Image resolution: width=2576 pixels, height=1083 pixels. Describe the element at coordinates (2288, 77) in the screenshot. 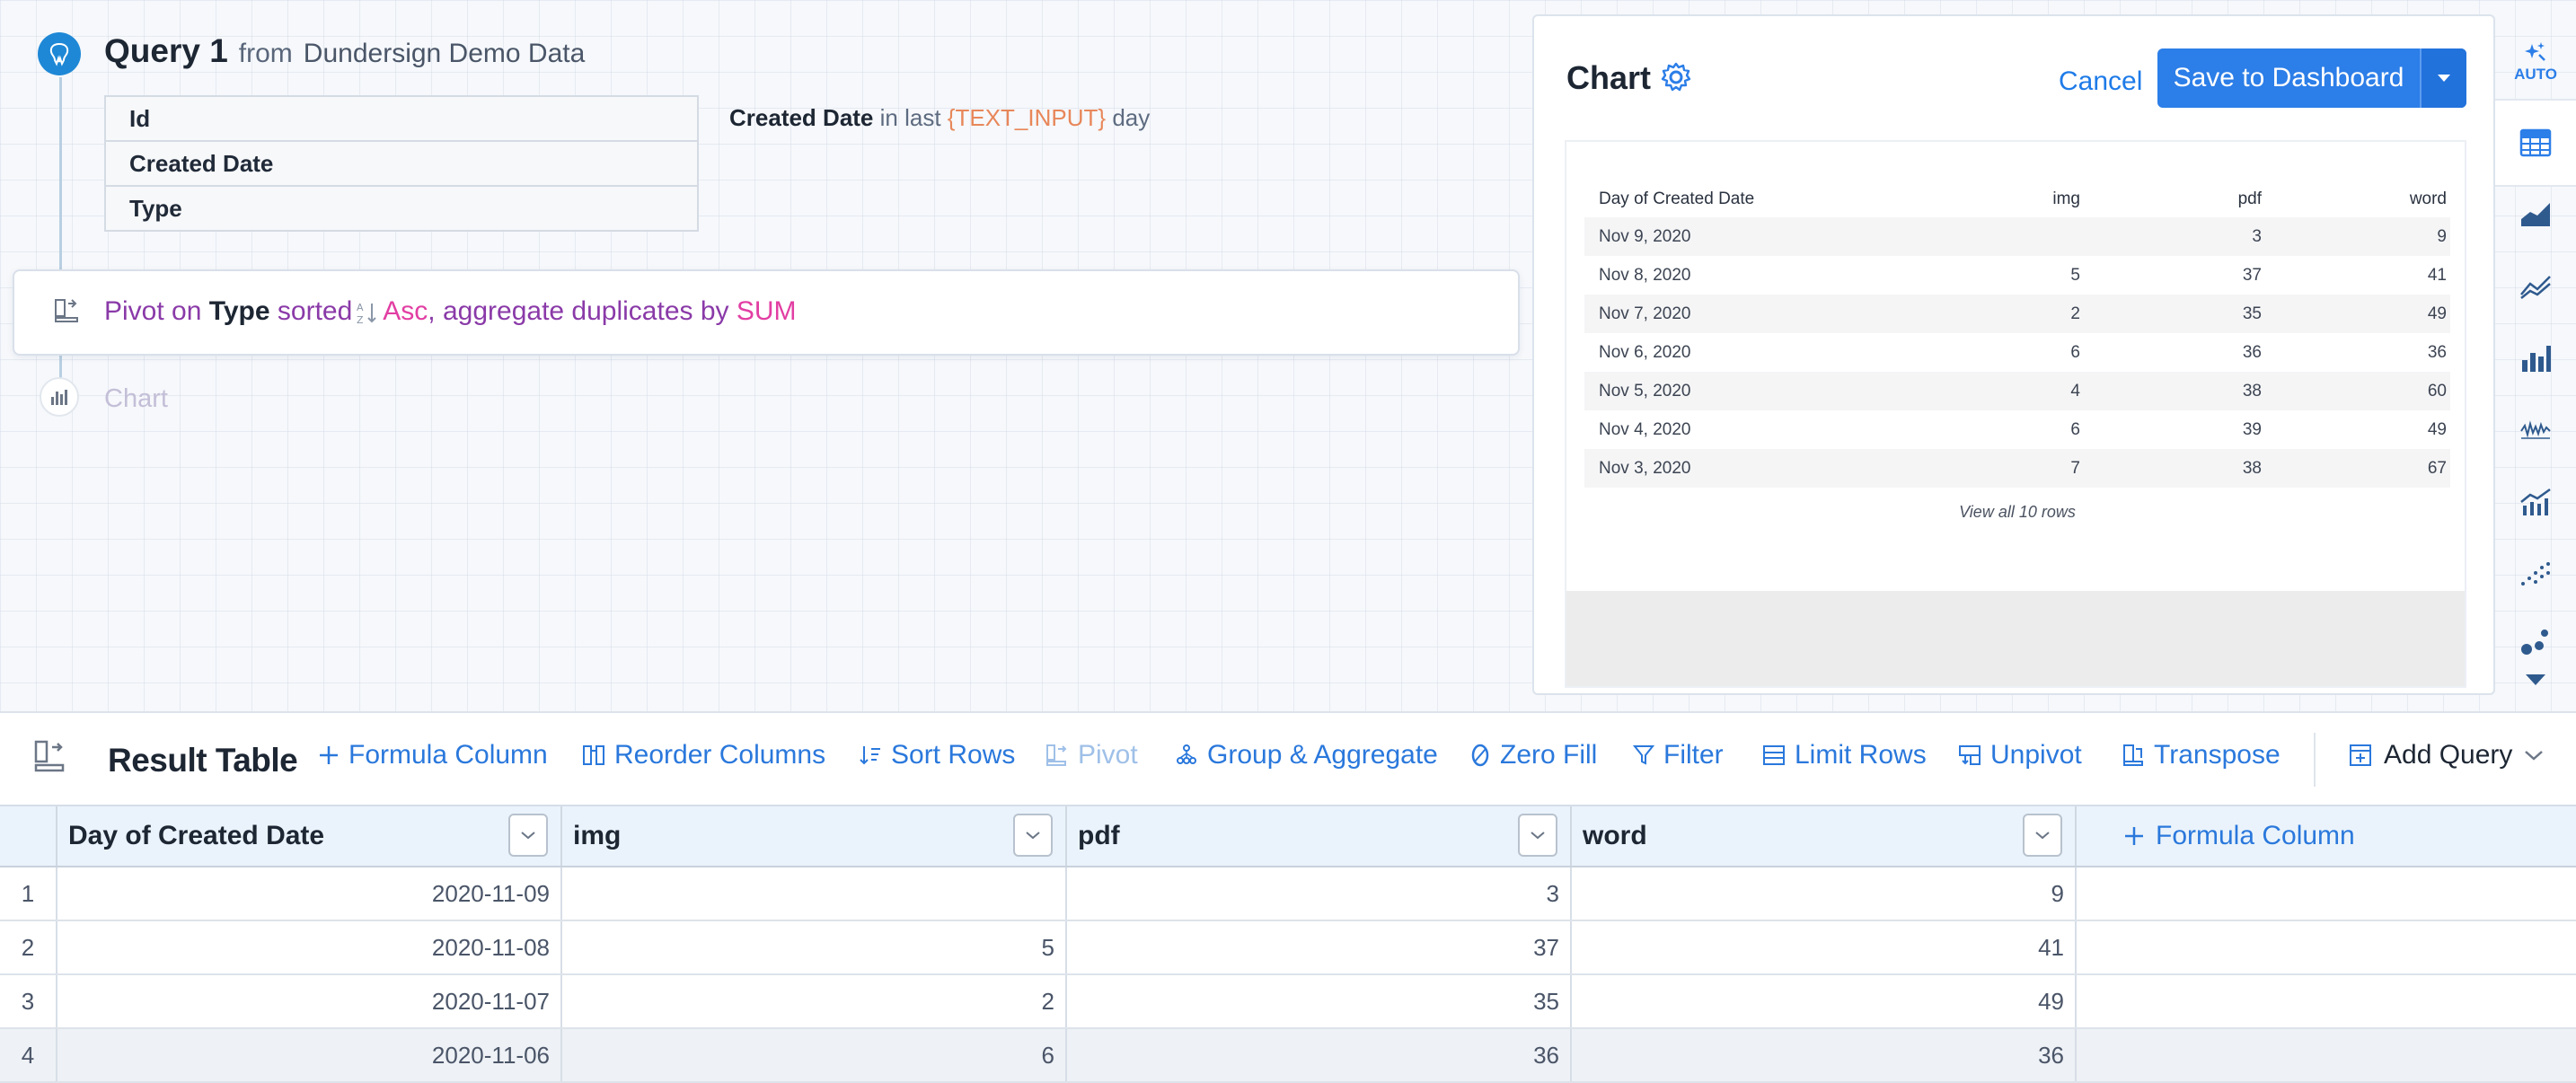

I see `save-button-label: Save to Dashboard` at that location.